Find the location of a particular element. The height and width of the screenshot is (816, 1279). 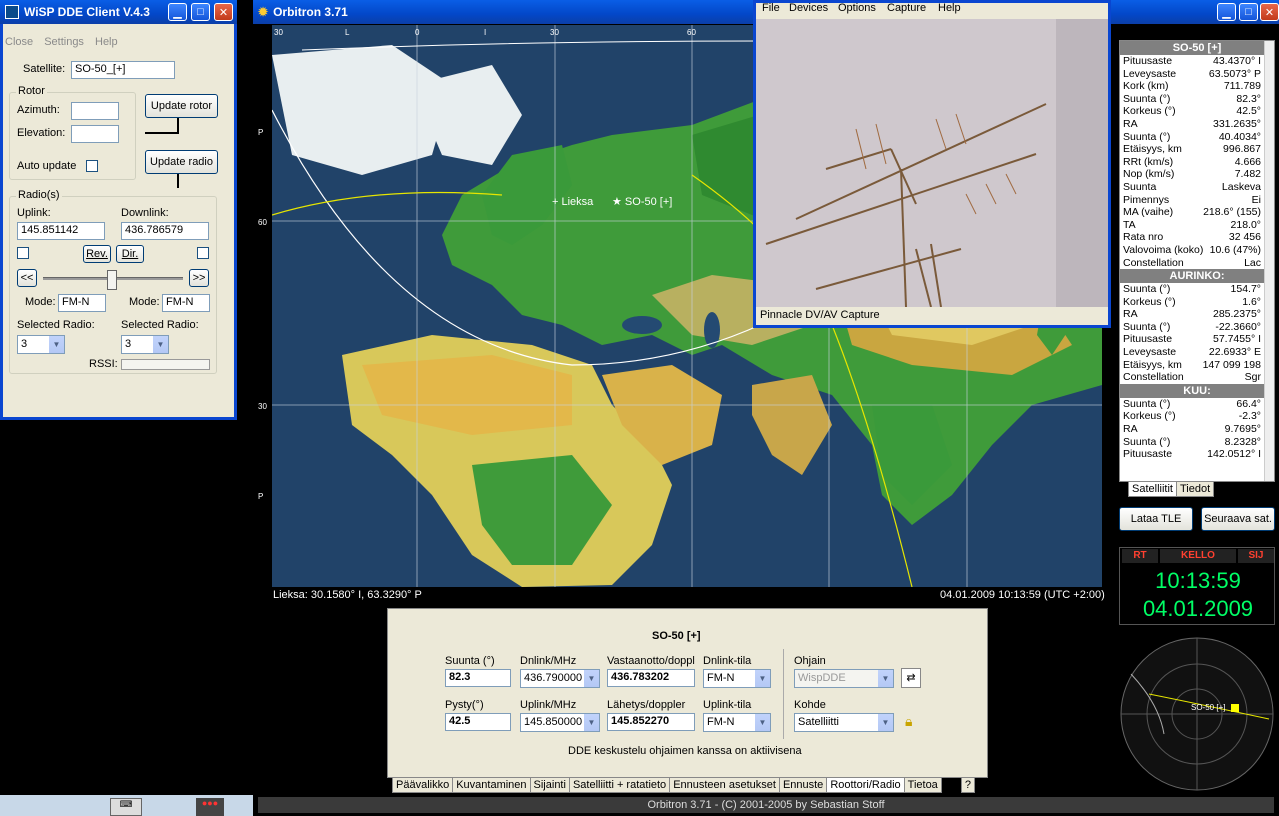

info-row: Suunta Laskeva is located at coordinates (1197, 187).